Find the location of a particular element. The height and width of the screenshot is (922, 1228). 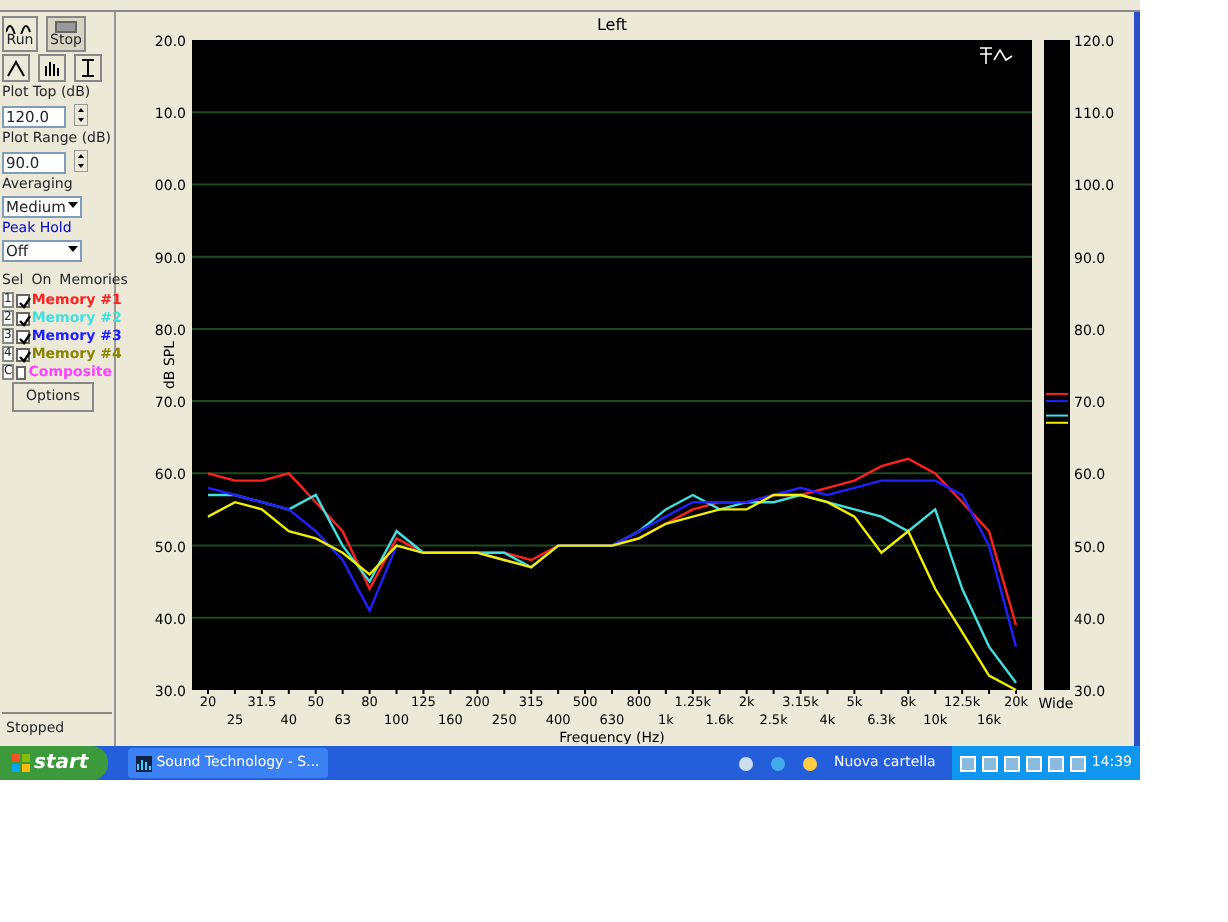

range-button is located at coordinates (88, 68).